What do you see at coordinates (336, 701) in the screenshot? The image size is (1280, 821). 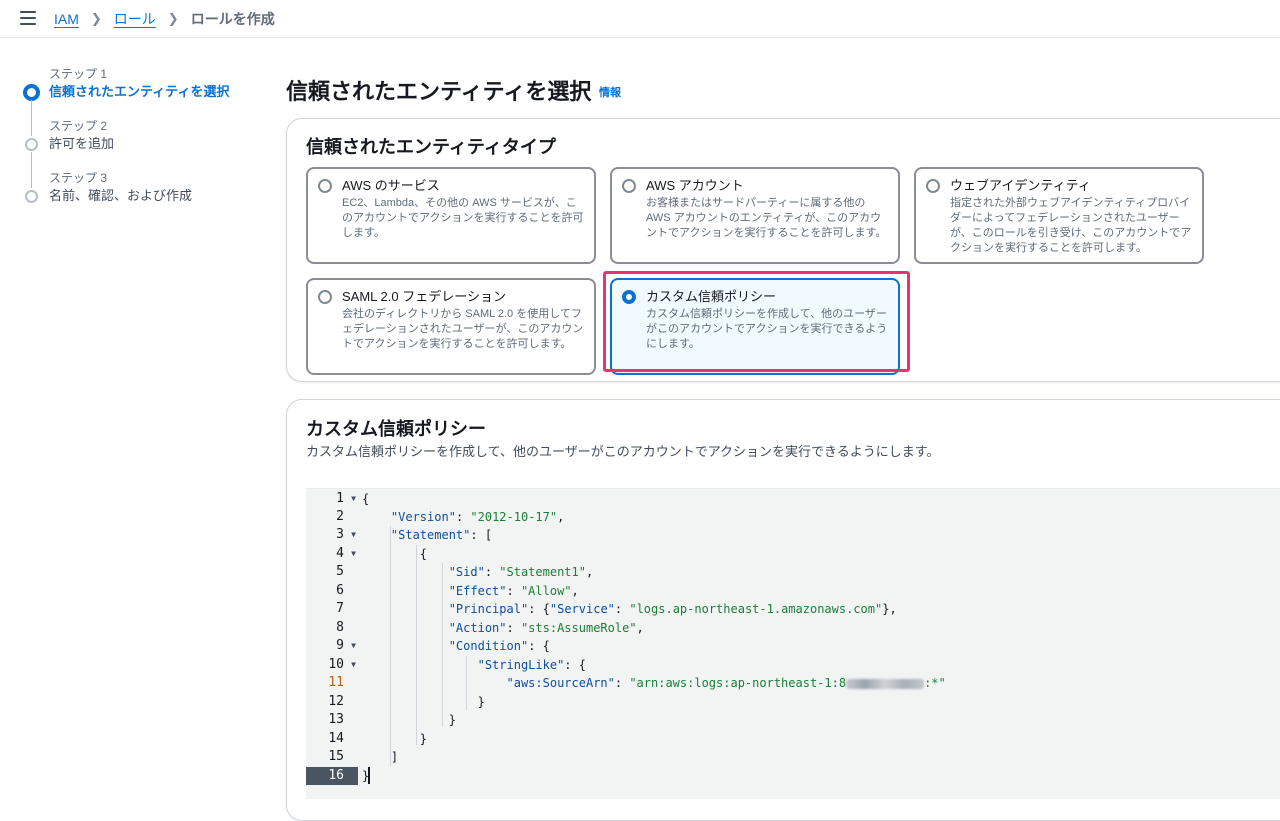 I see `line-number: 12` at bounding box center [336, 701].